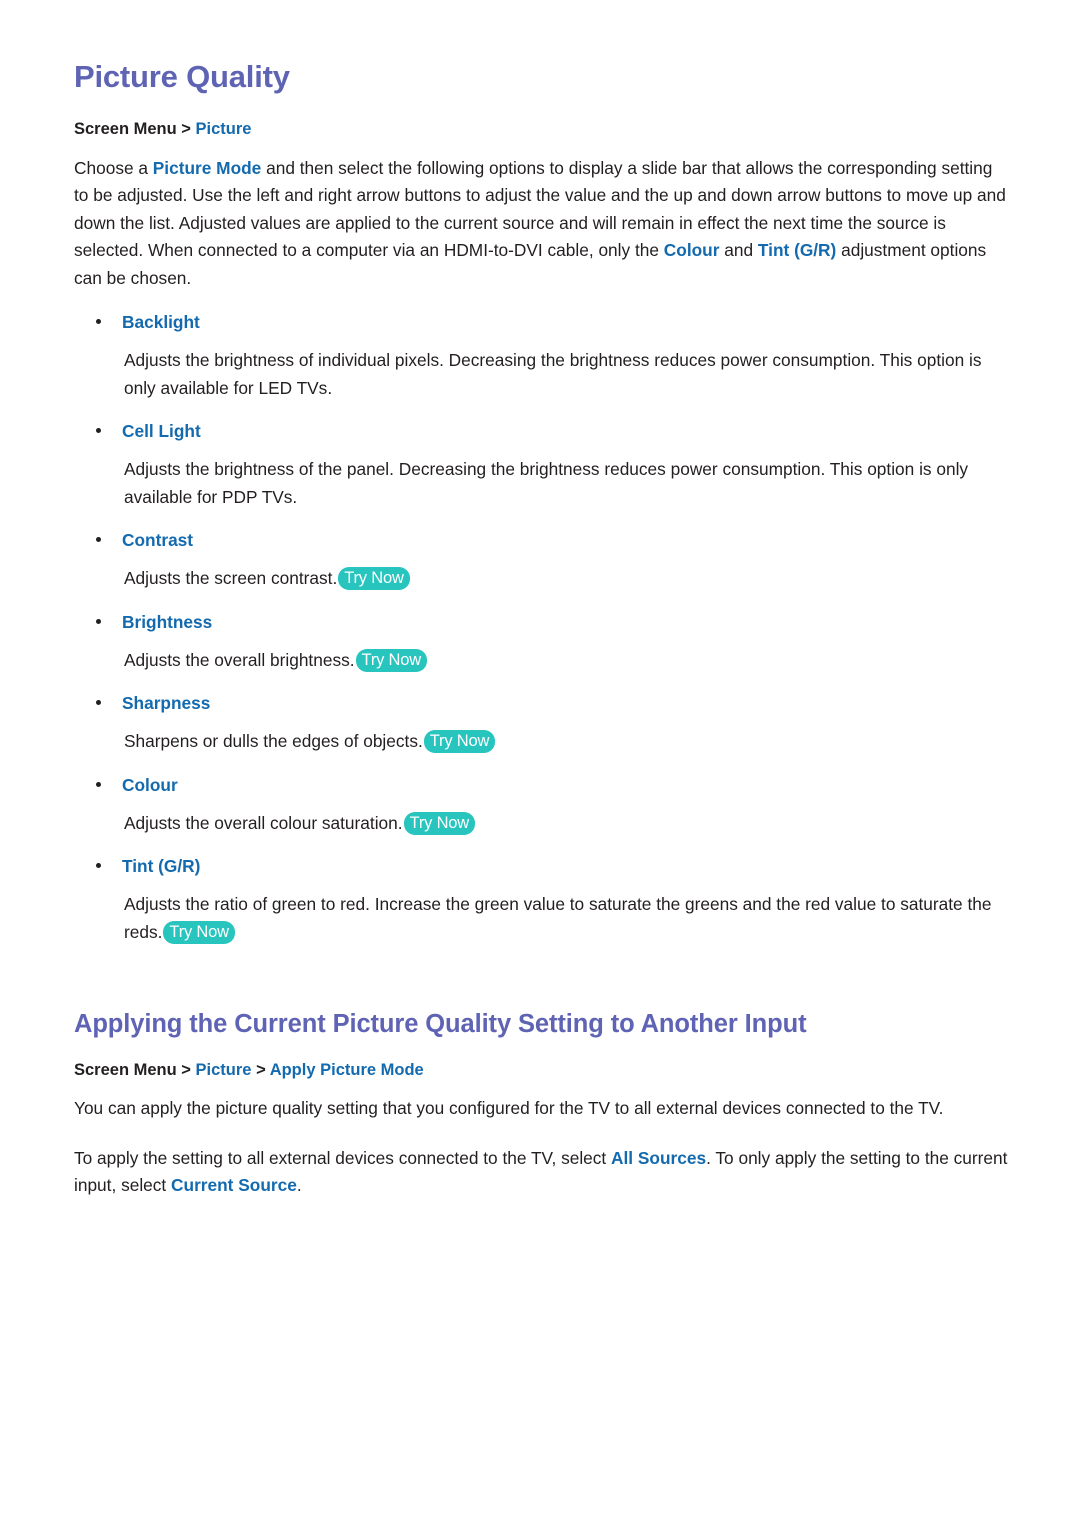 This screenshot has height=1527, width=1080. Describe the element at coordinates (263, 822) in the screenshot. I see `option-description-text: Adjusts the overall colour saturation.` at that location.